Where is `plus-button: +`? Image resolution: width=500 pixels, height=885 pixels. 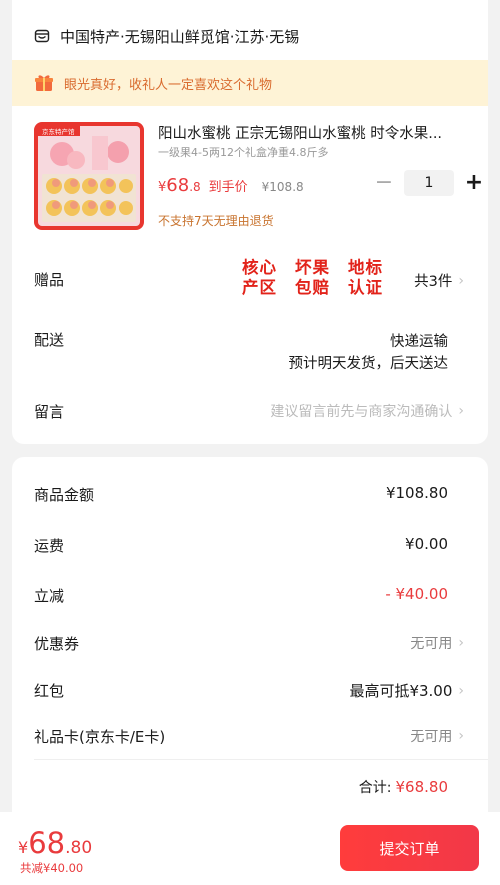
plus-button: + is located at coordinates (474, 183).